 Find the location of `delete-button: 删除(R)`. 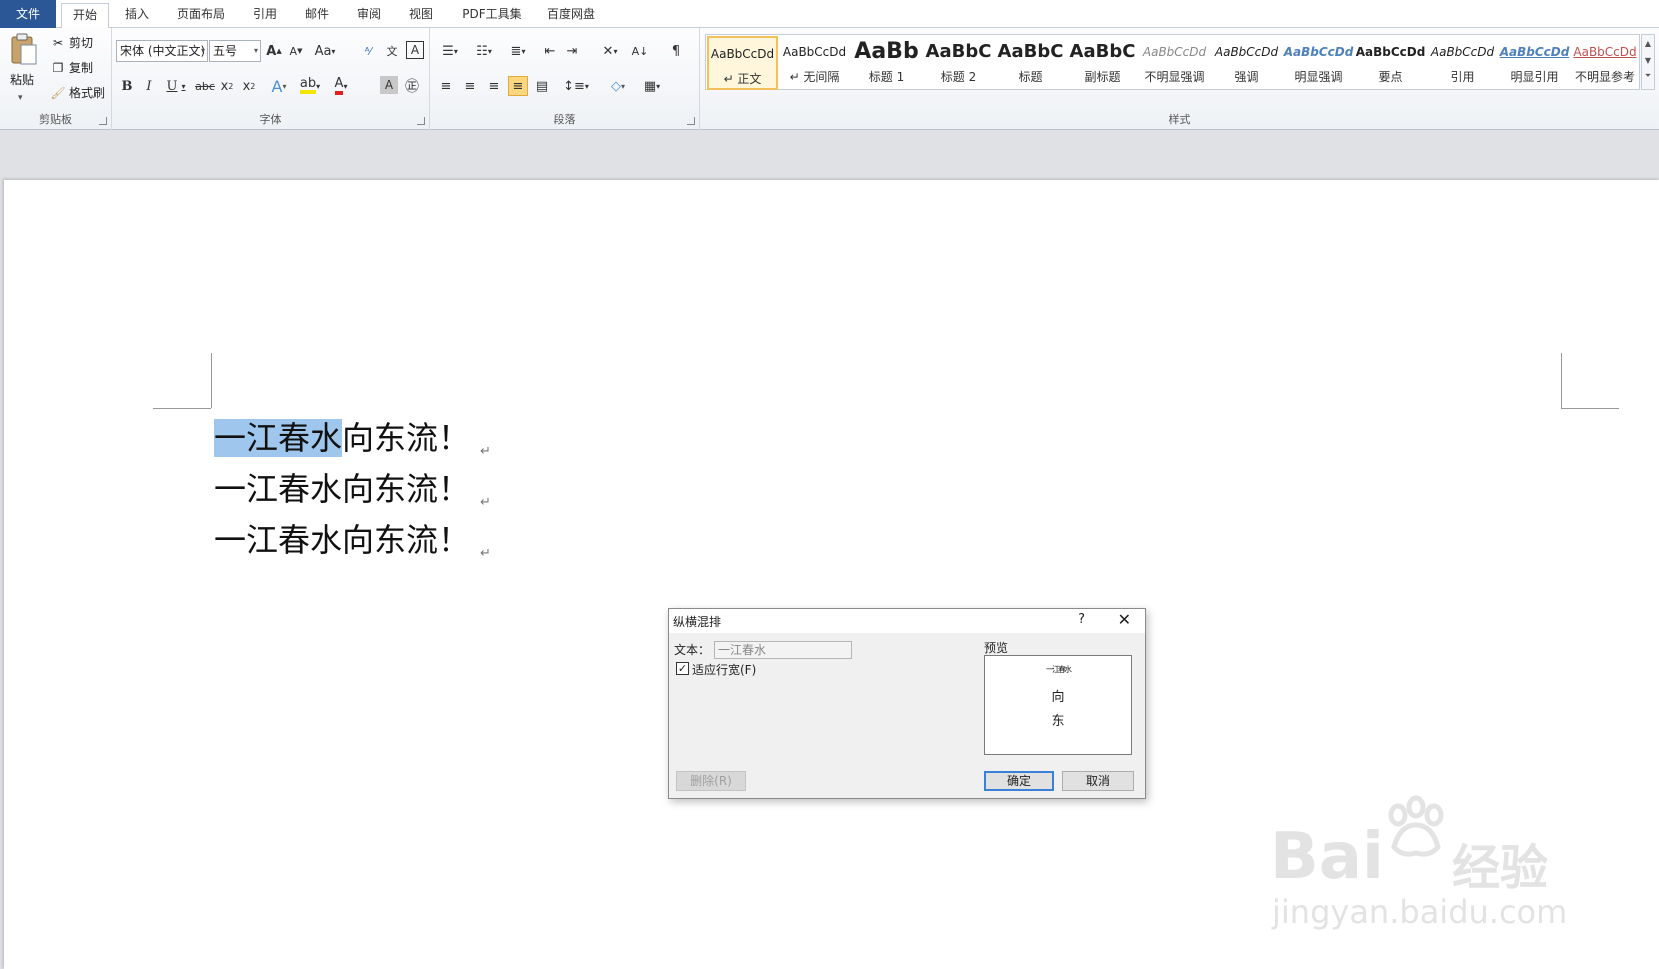

delete-button: 删除(R) is located at coordinates (711, 781).